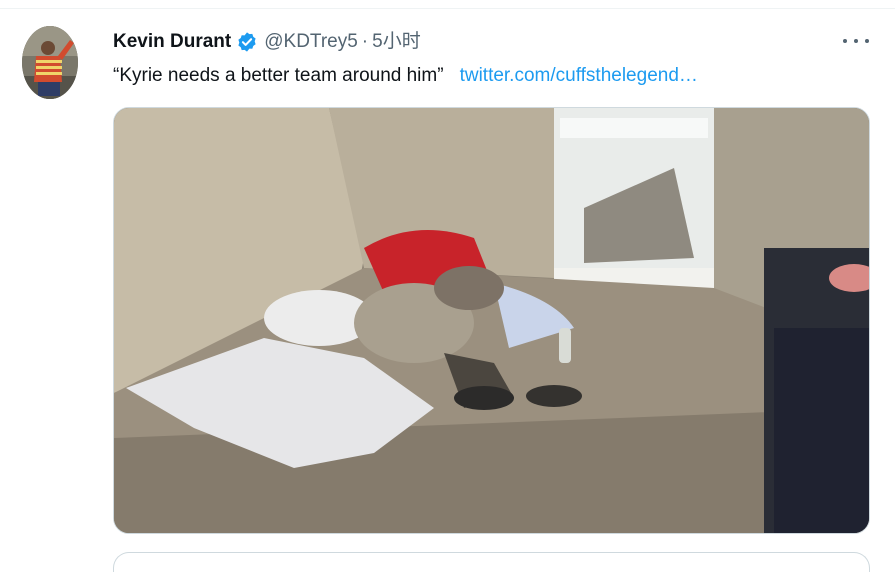 The width and height of the screenshot is (895, 572). I want to click on verified-badge-icon, so click(247, 42).